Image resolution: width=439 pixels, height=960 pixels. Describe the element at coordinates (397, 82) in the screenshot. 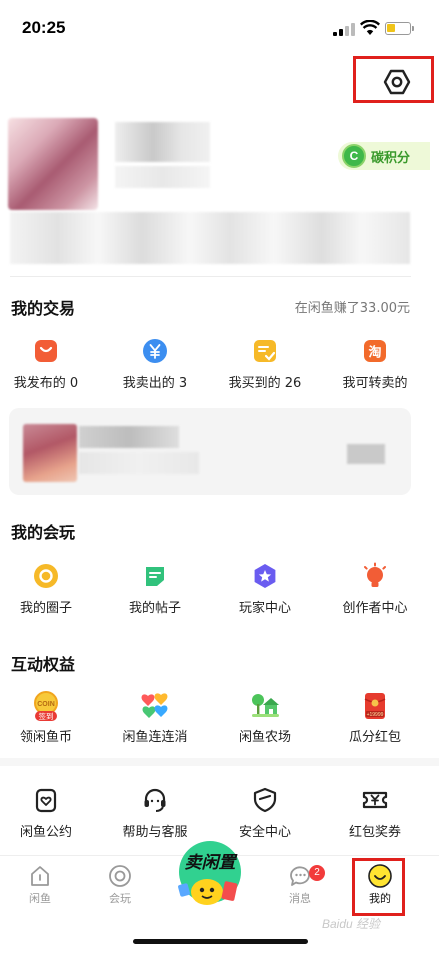

I see `settings-icon` at that location.